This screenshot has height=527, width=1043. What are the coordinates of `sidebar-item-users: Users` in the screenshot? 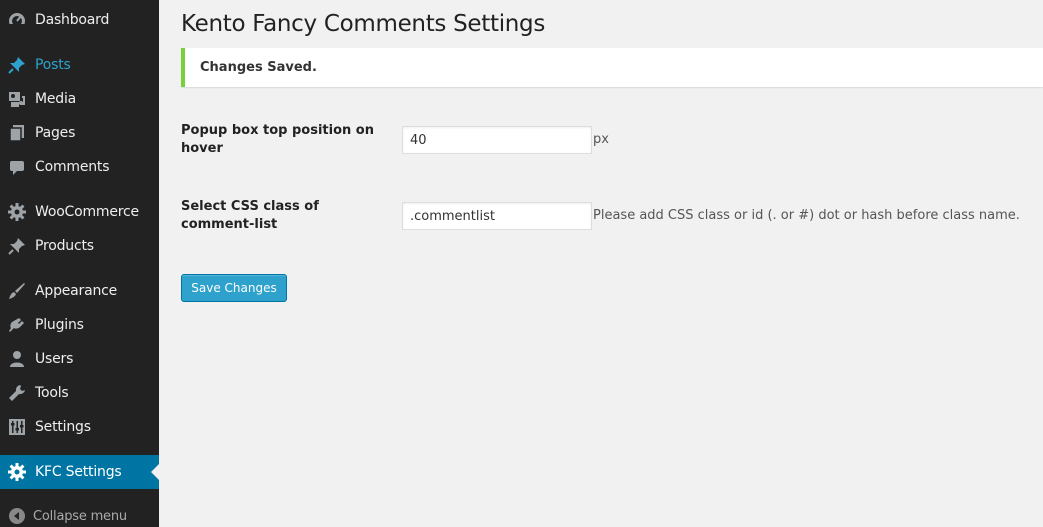 It's located at (79, 359).